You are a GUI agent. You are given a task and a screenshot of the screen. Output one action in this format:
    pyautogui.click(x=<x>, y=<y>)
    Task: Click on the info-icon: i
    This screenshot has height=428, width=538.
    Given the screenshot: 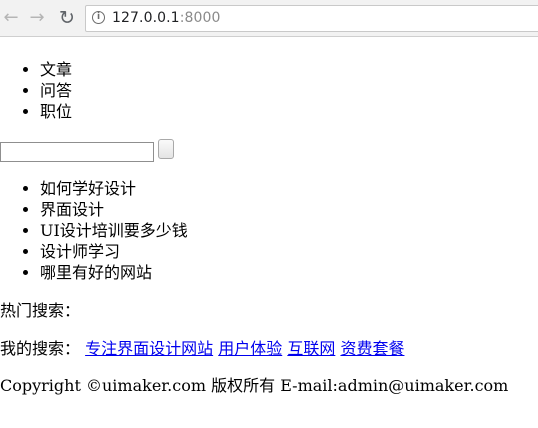 What is the action you would take?
    pyautogui.click(x=98, y=17)
    